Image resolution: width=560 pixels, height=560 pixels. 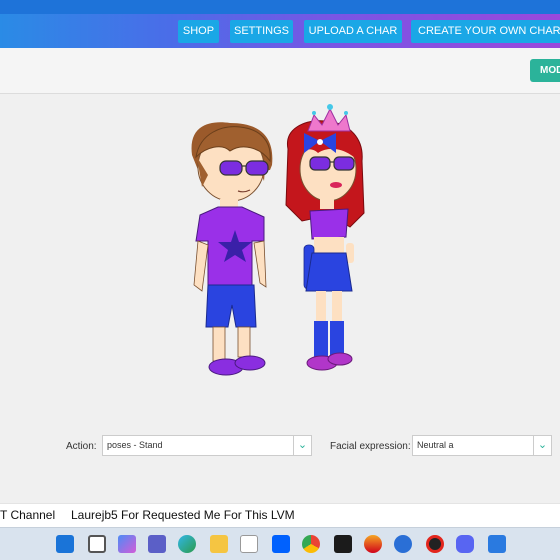 What do you see at coordinates (157, 544) in the screenshot?
I see `teams-icon` at bounding box center [157, 544].